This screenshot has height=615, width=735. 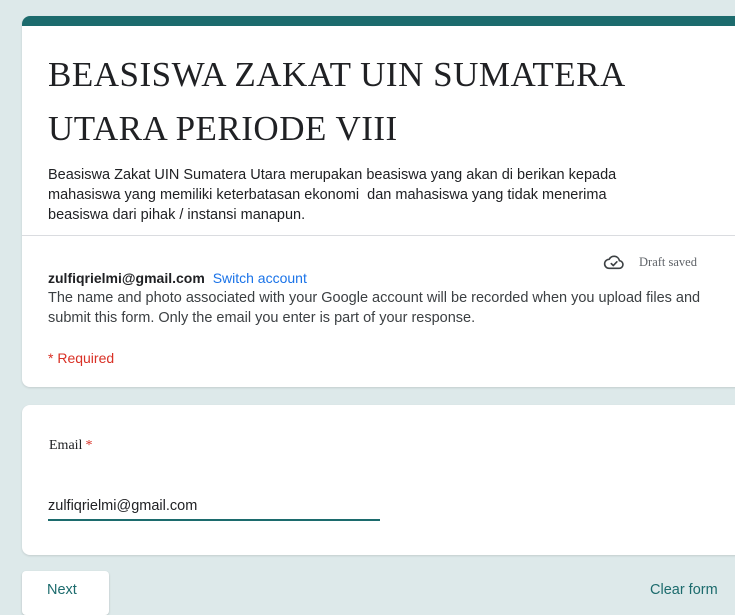 I want to click on account-email: zulfiqrielmi@gmail.com, so click(x=126, y=278).